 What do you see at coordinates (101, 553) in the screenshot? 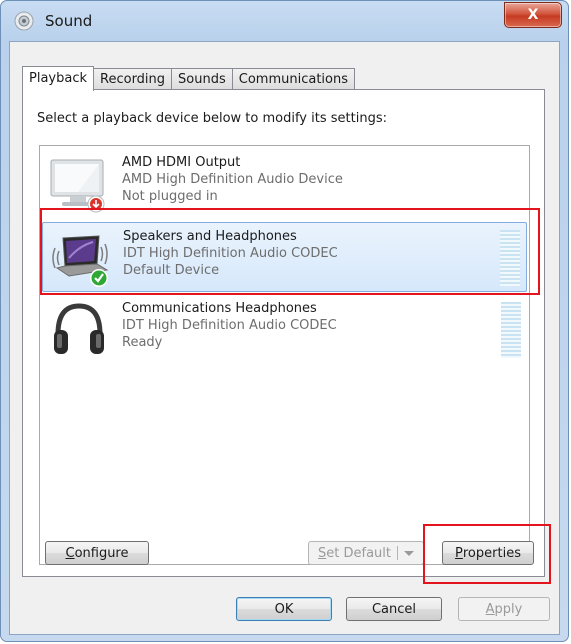
I see `configure-label: onfigure` at bounding box center [101, 553].